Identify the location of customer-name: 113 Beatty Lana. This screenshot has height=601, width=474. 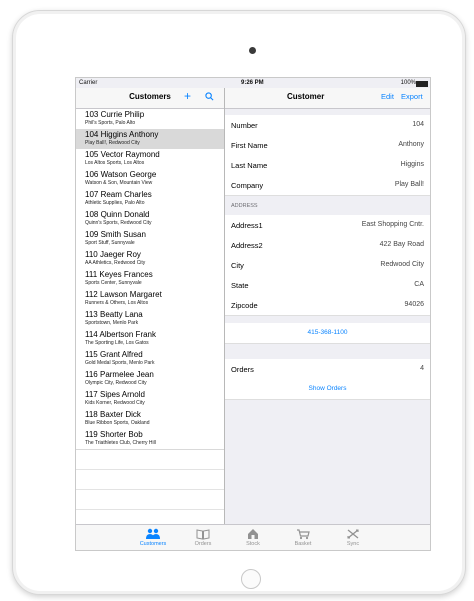
(114, 314).